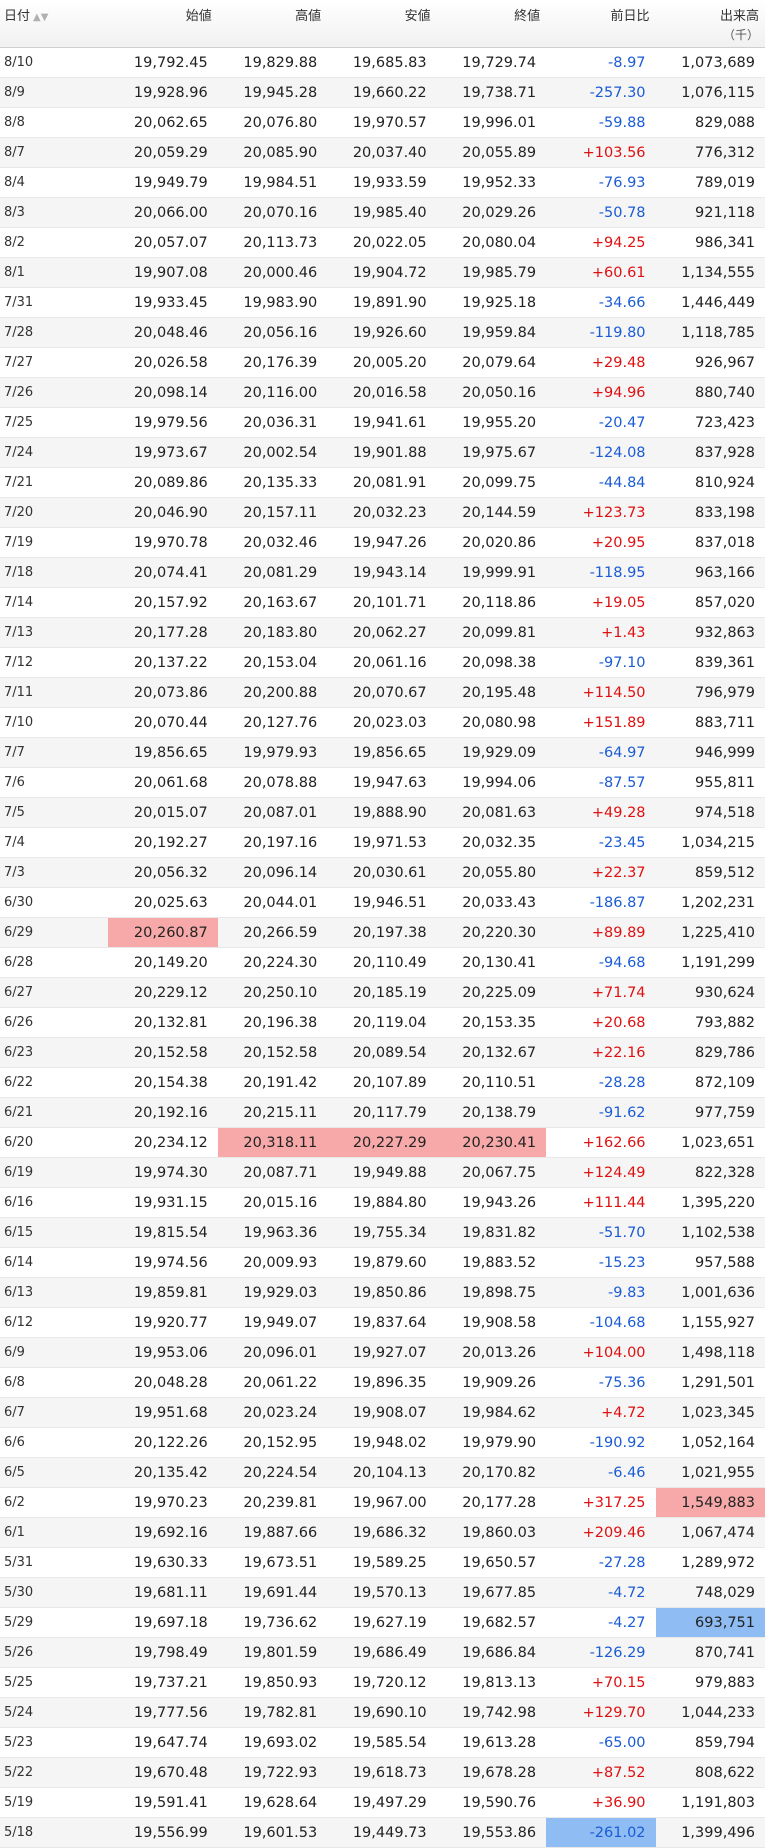 The width and height of the screenshot is (765, 1848). What do you see at coordinates (491, 1022) in the screenshot?
I see `cell-close: 20,153.35` at bounding box center [491, 1022].